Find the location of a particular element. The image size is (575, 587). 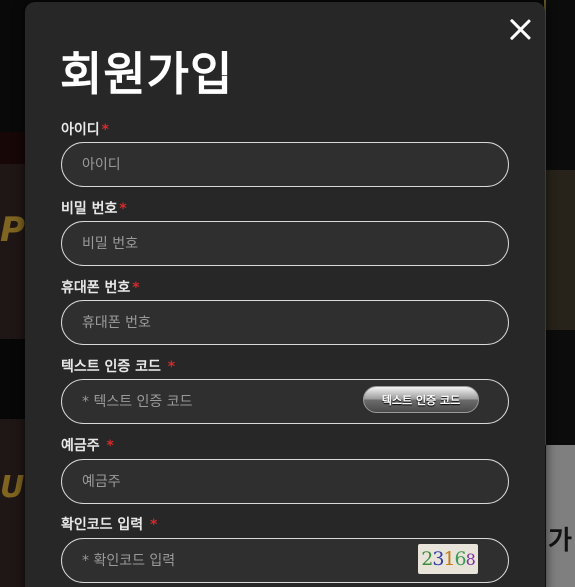

field-label-text: 비밀 번호 is located at coordinates (89, 209).